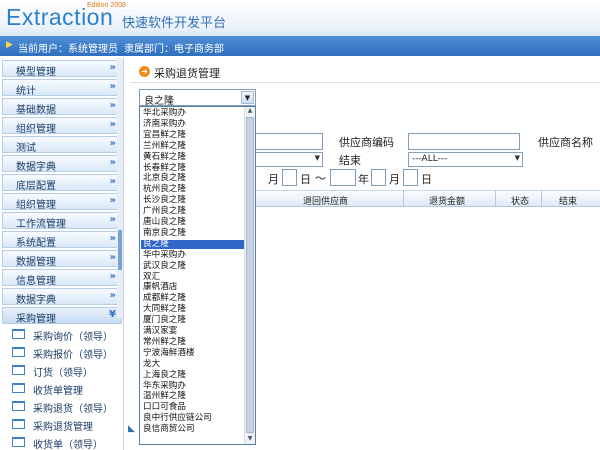 Image resolution: width=600 pixels, height=450 pixels. What do you see at coordinates (120, 250) in the screenshot?
I see `sidebar-scroll-thumb` at bounding box center [120, 250].